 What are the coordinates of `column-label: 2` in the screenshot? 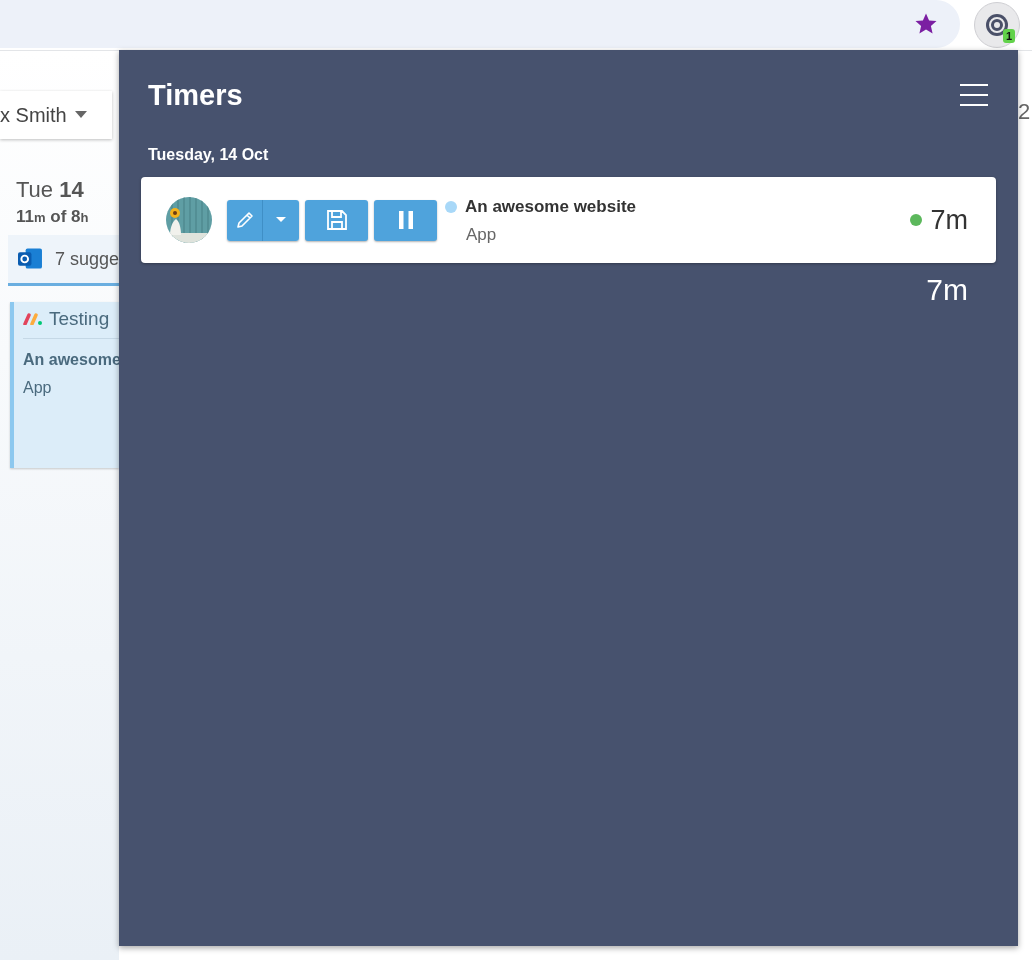 It's located at (1024, 111).